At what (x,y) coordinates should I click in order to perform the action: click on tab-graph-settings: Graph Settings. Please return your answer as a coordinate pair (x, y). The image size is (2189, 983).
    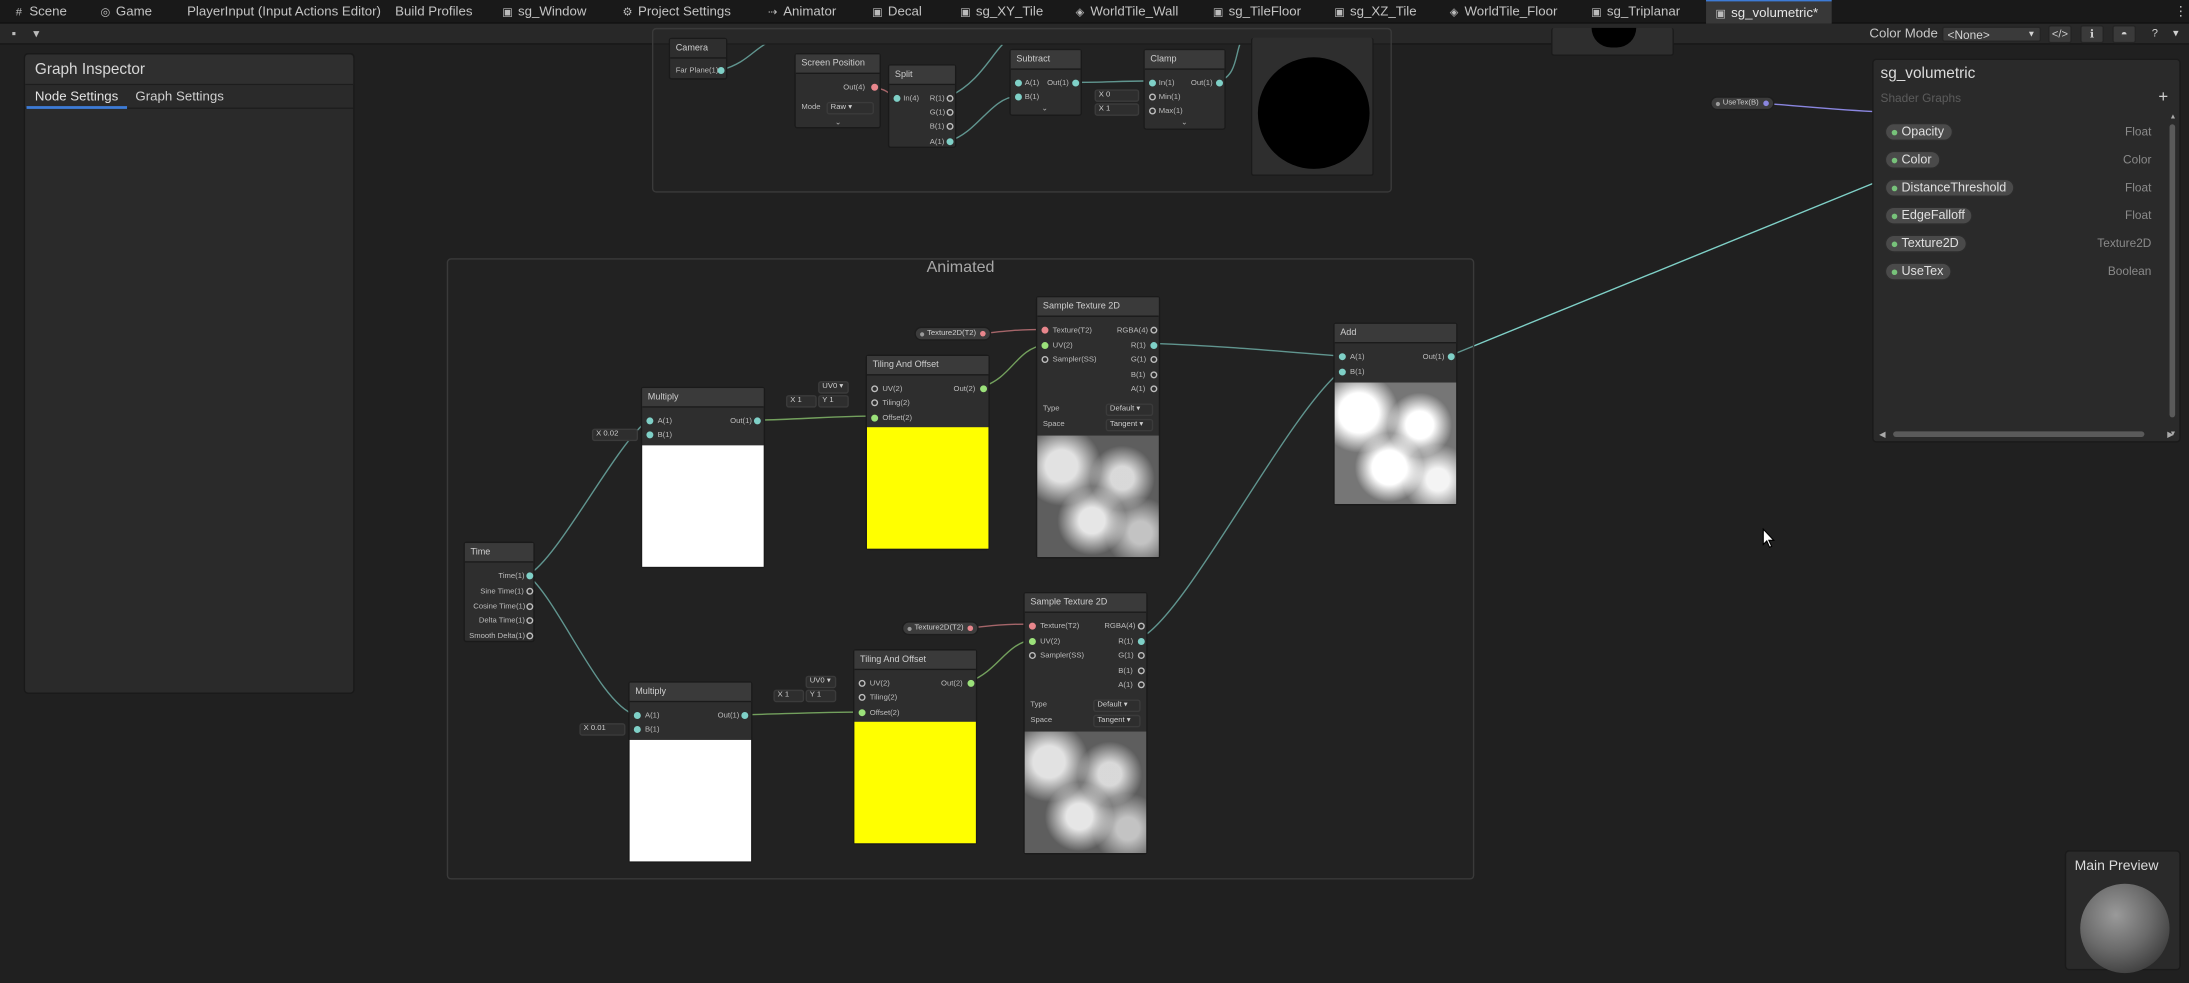
    Looking at the image, I should click on (179, 97).